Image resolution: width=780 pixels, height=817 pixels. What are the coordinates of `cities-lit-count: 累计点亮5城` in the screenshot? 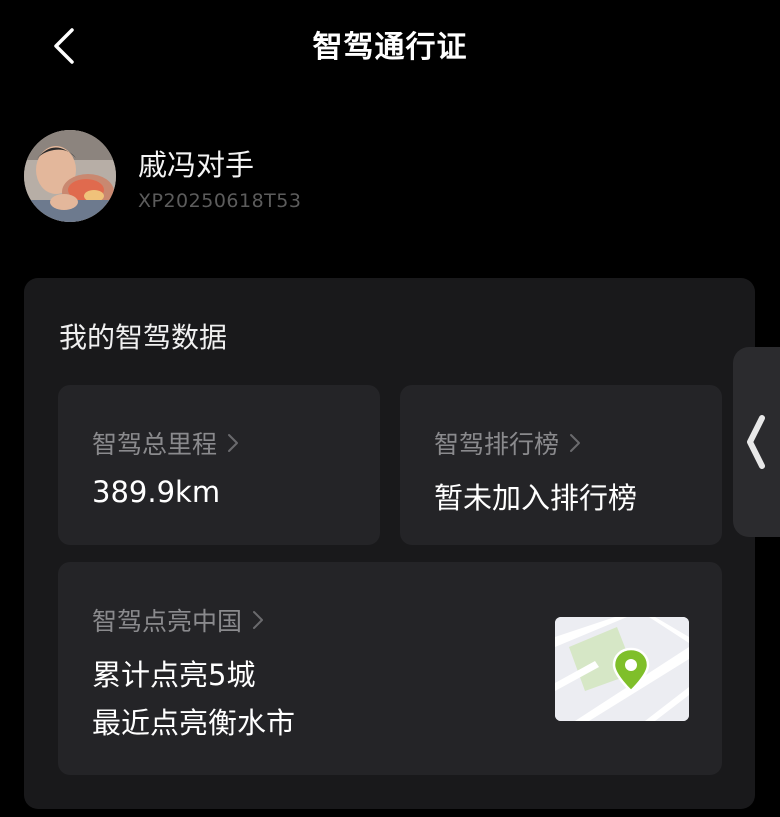 It's located at (174, 675).